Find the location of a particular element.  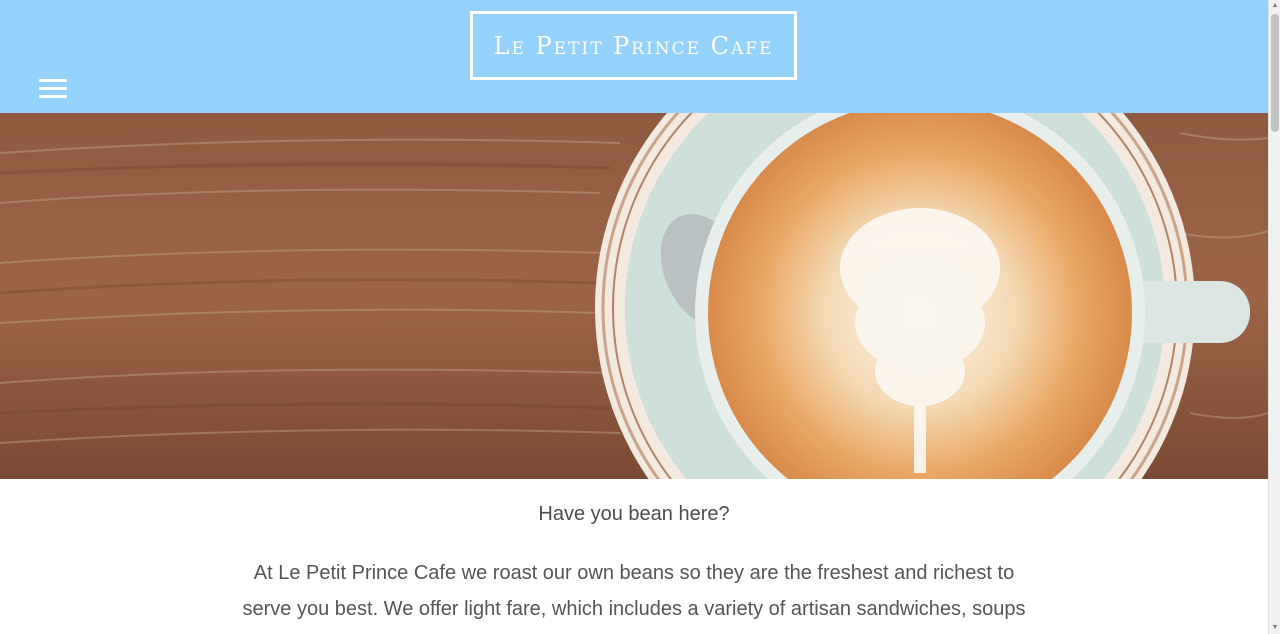

tagline: Have you bean here? is located at coordinates (634, 514).